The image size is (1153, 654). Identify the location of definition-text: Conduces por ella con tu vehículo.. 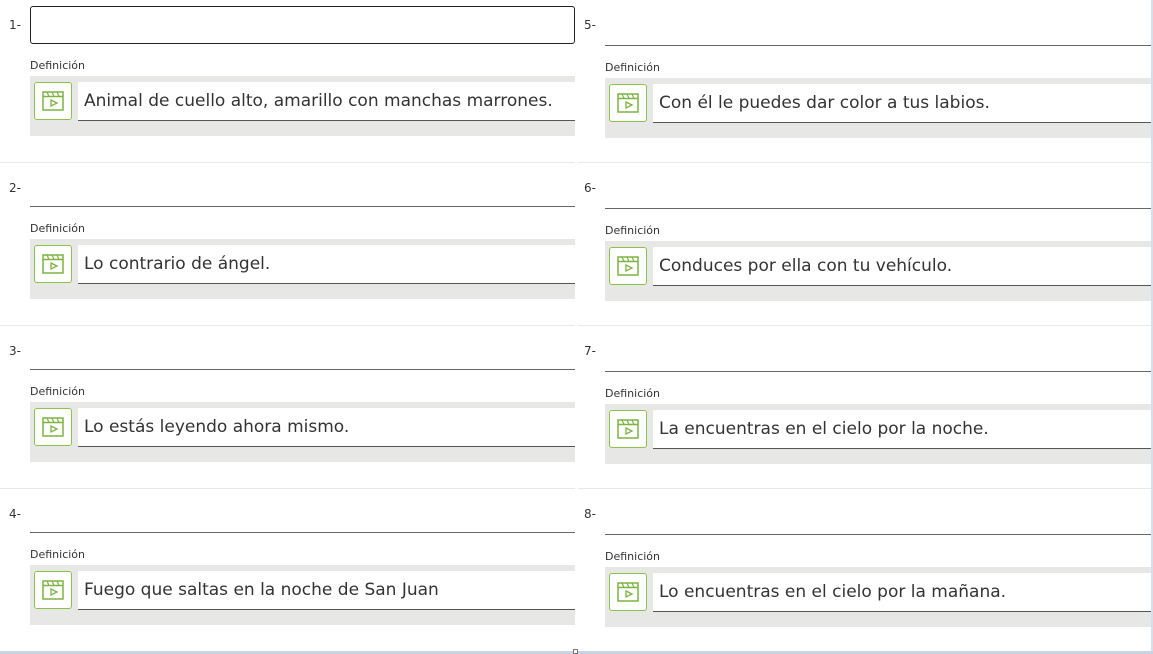
(903, 266).